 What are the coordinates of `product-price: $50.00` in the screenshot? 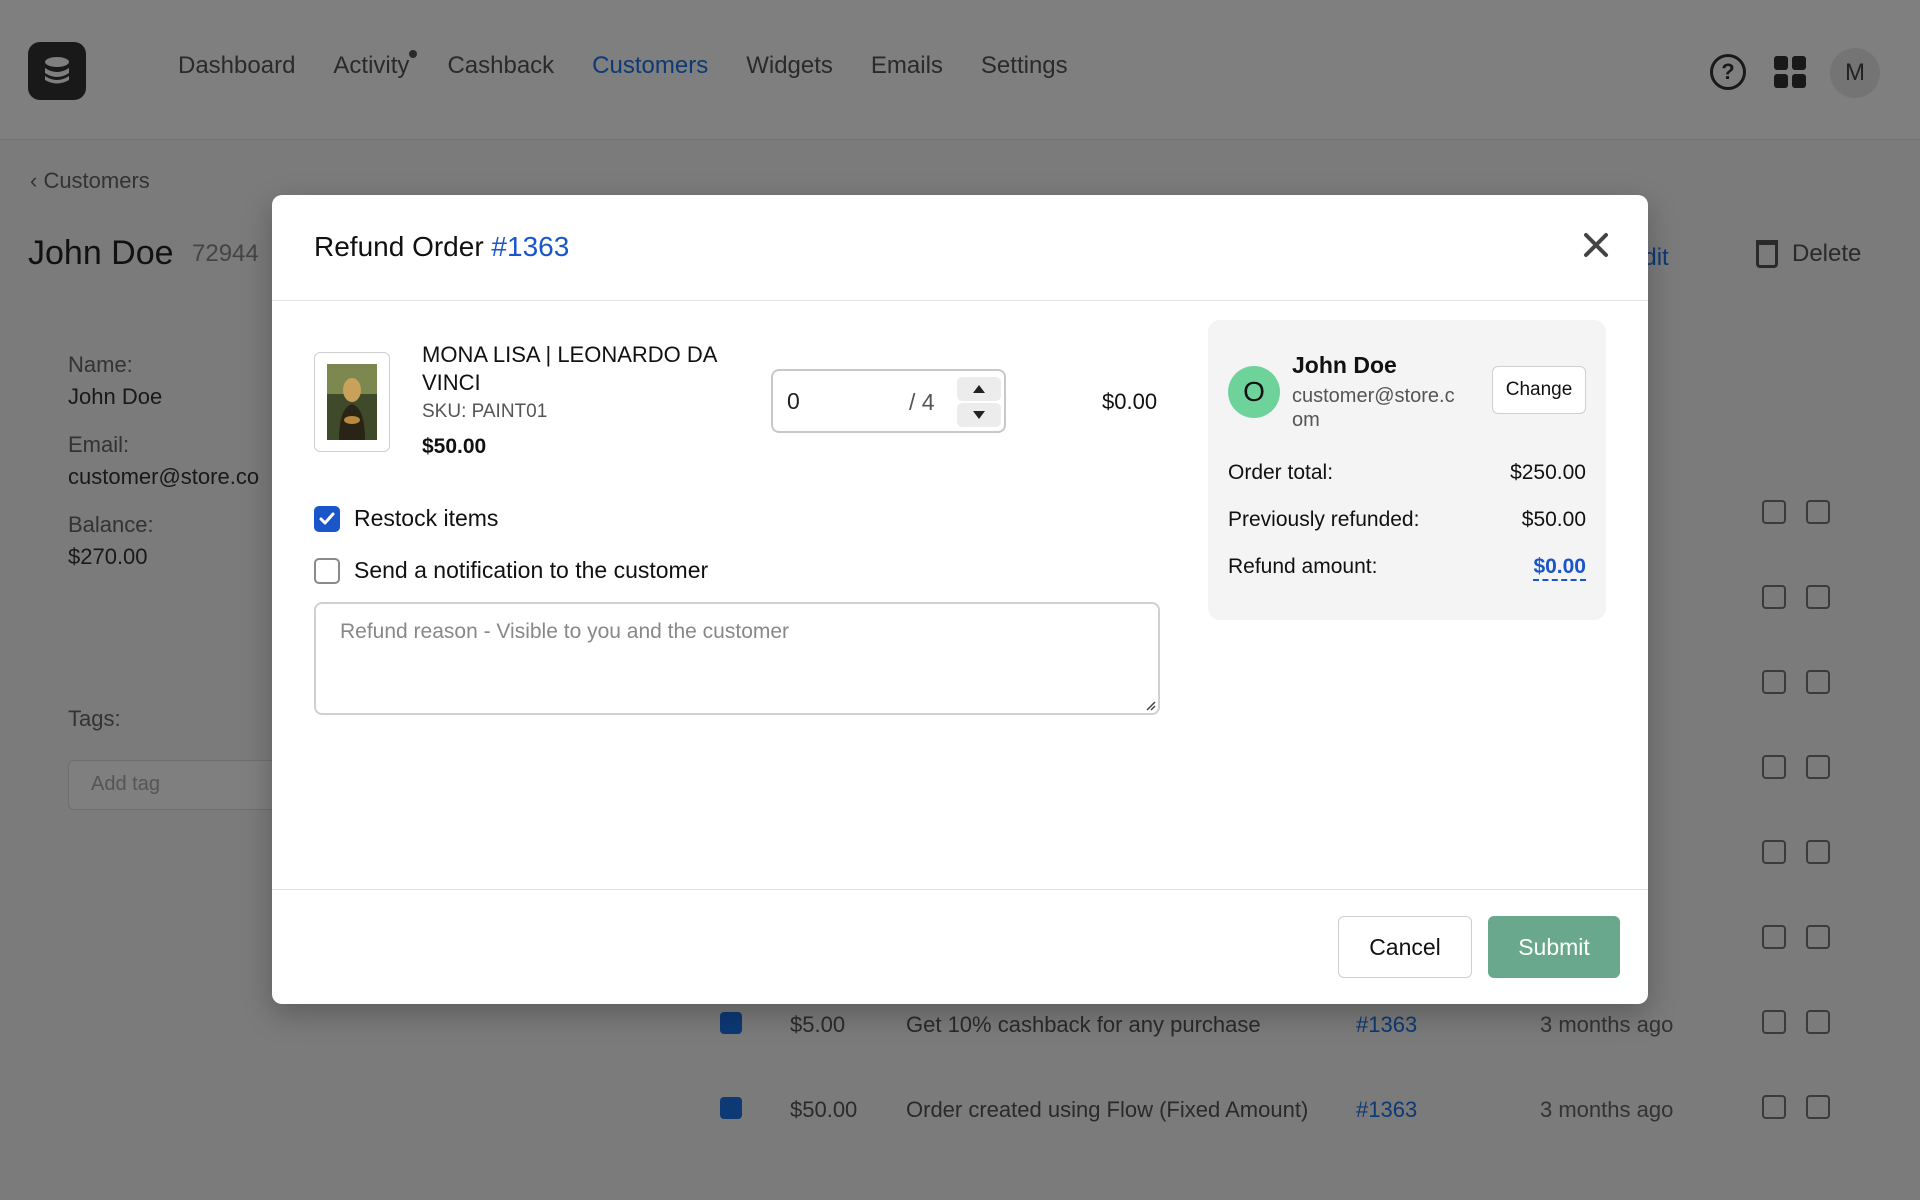 It's located at (454, 446).